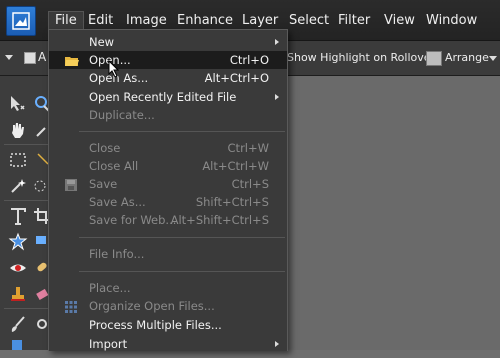 Image resolution: width=500 pixels, height=358 pixels. Describe the element at coordinates (236, 78) in the screenshot. I see `menu-item-shortcut: Alt+Ctrl+O` at that location.